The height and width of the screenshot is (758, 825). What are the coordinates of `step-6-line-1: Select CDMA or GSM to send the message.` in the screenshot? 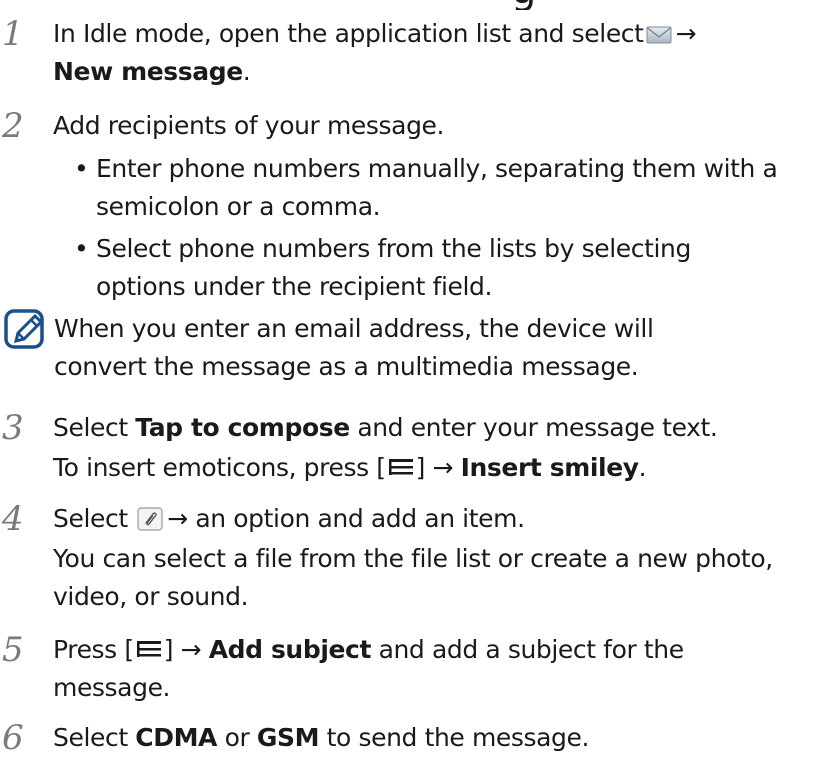 It's located at (321, 737).